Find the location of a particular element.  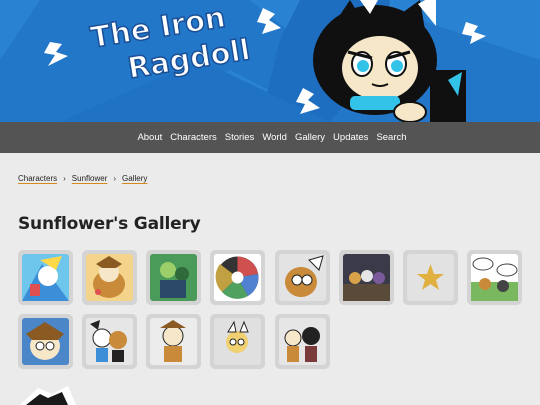

character-wheel-art-icon is located at coordinates (237, 277).